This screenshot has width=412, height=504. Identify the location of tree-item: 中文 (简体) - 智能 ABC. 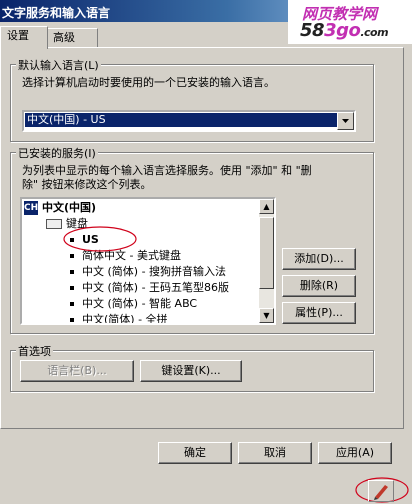
(133, 304).